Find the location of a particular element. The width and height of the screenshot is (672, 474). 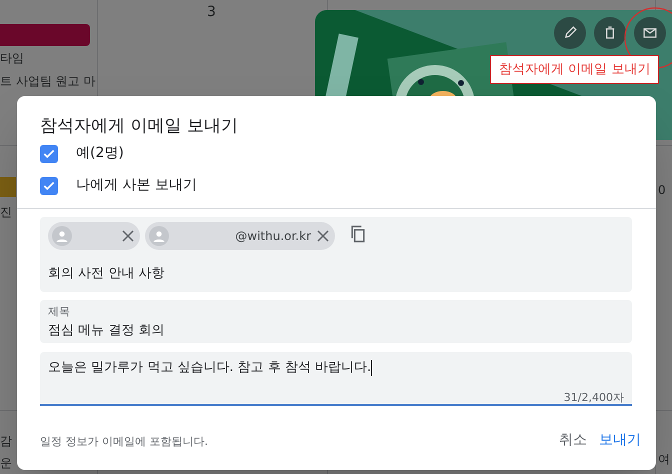

subject-field: 제목 점심 메뉴 결정 회의 is located at coordinates (336, 321).